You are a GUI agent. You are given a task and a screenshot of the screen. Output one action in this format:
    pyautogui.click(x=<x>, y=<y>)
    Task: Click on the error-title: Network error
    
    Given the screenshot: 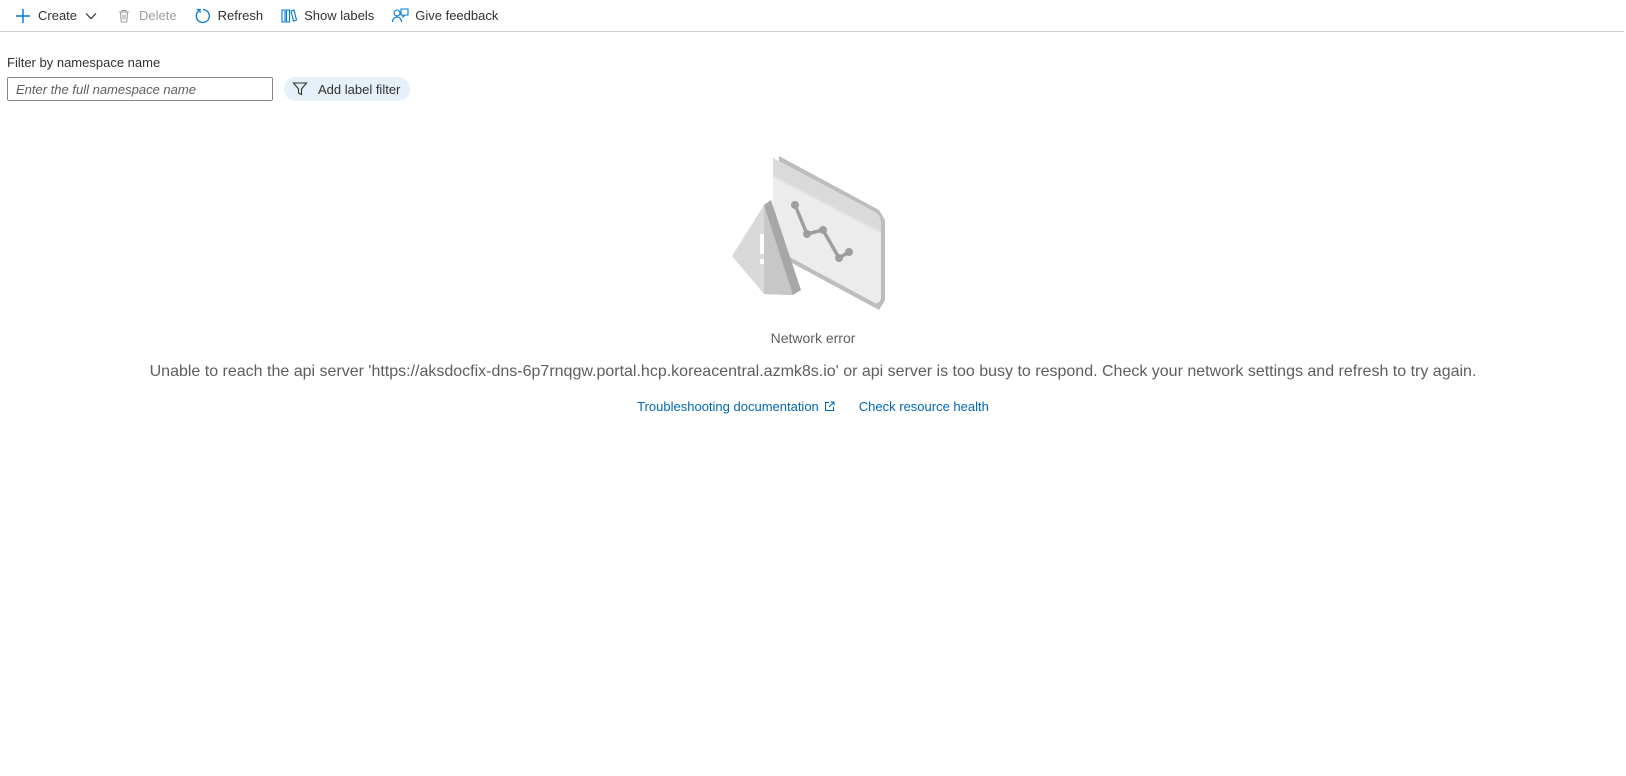 What is the action you would take?
    pyautogui.click(x=813, y=338)
    